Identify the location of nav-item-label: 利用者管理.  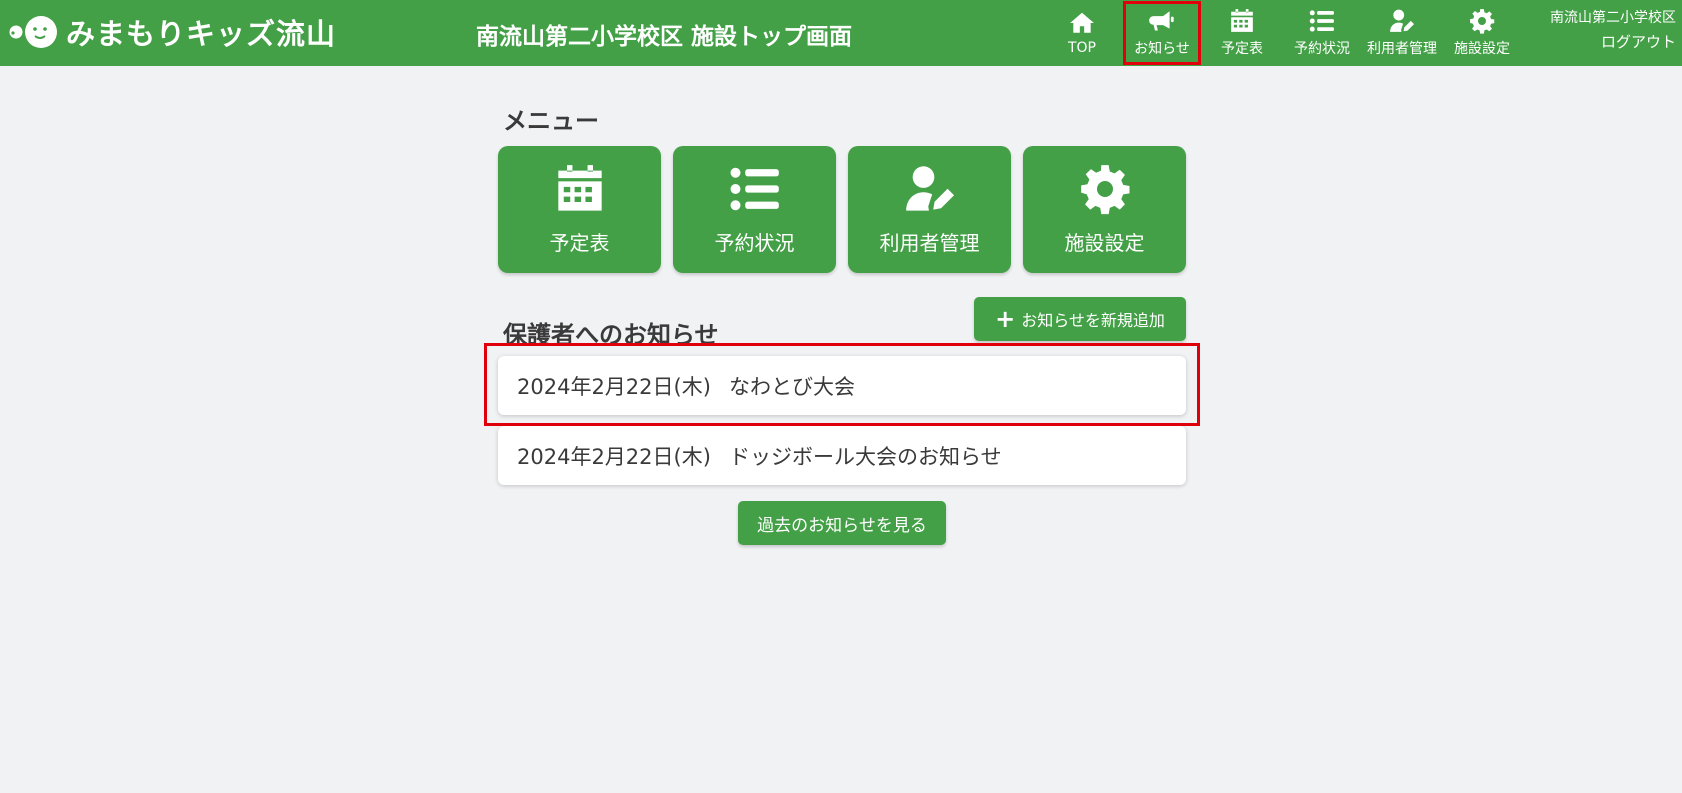
(1402, 49).